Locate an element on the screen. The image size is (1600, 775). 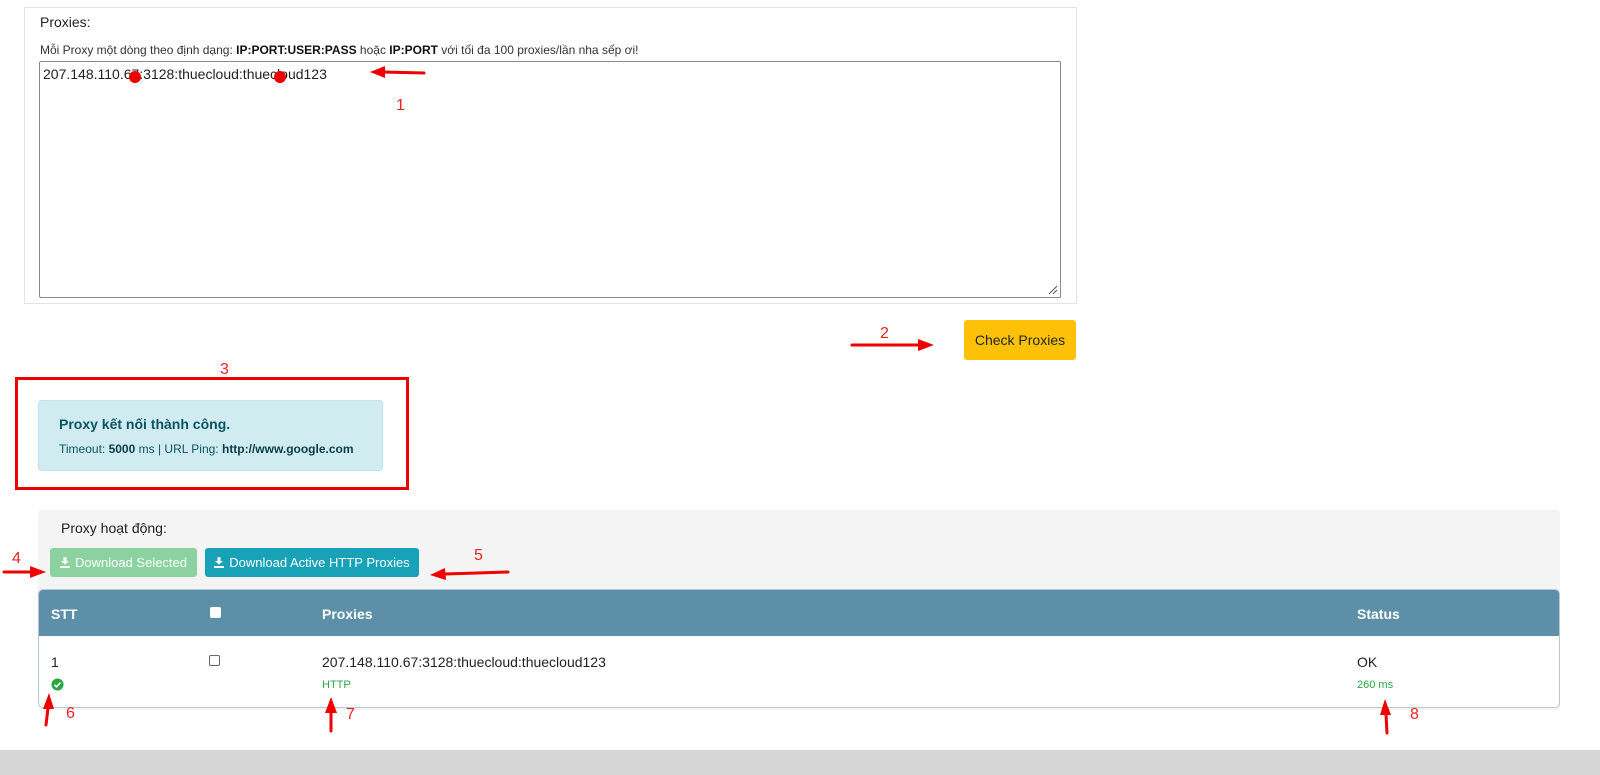
annotation-label: 2 is located at coordinates (884, 333).